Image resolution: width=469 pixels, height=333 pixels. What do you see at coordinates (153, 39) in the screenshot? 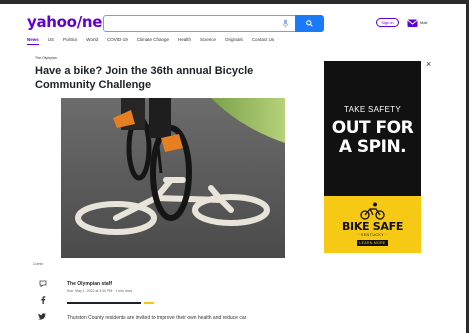
I see `nav-item-climate: Climate Change` at bounding box center [153, 39].